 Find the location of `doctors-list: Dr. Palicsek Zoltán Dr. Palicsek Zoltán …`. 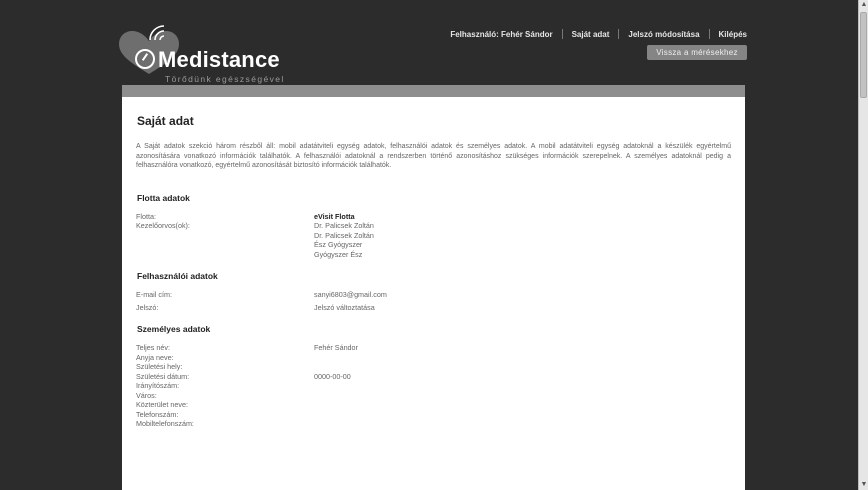

doctors-list: Dr. Palicsek Zoltán Dr. Palicsek Zoltán … is located at coordinates (344, 240).